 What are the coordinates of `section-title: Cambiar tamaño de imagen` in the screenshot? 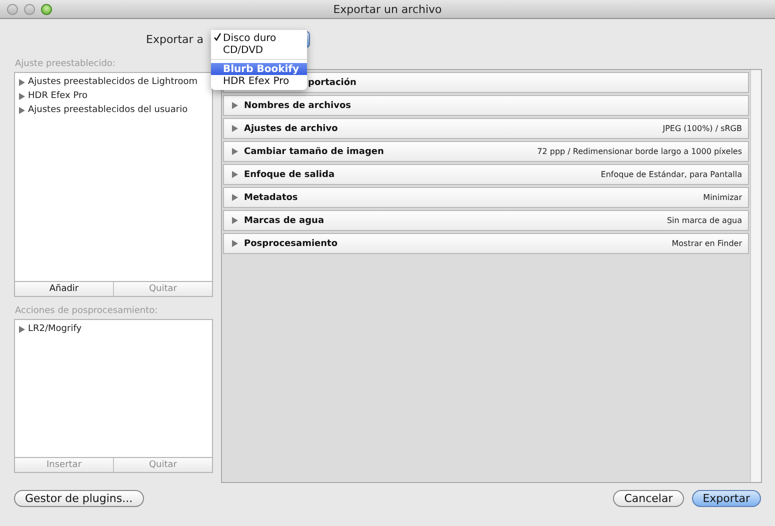 It's located at (314, 151).